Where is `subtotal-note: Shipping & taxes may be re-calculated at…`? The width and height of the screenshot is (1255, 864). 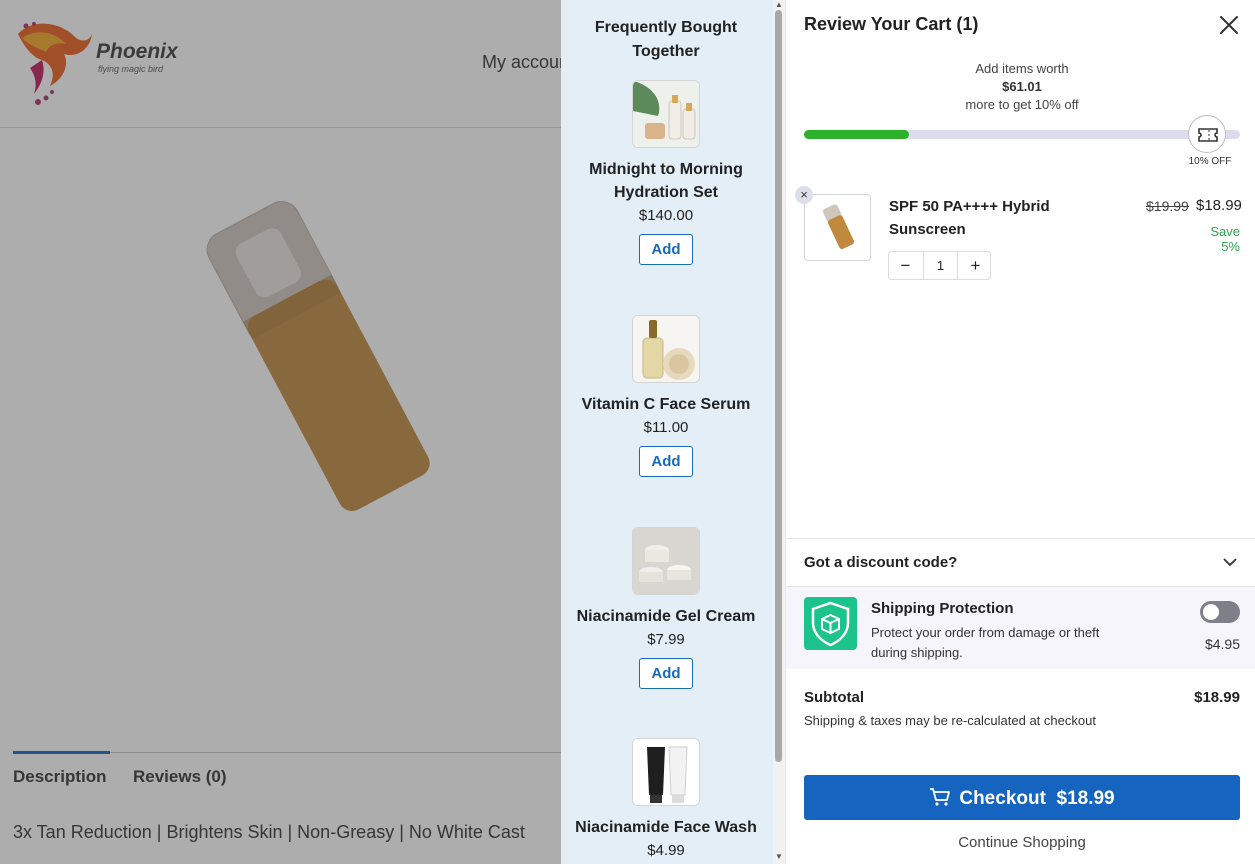 subtotal-note: Shipping & taxes may be re-calculated at… is located at coordinates (950, 720).